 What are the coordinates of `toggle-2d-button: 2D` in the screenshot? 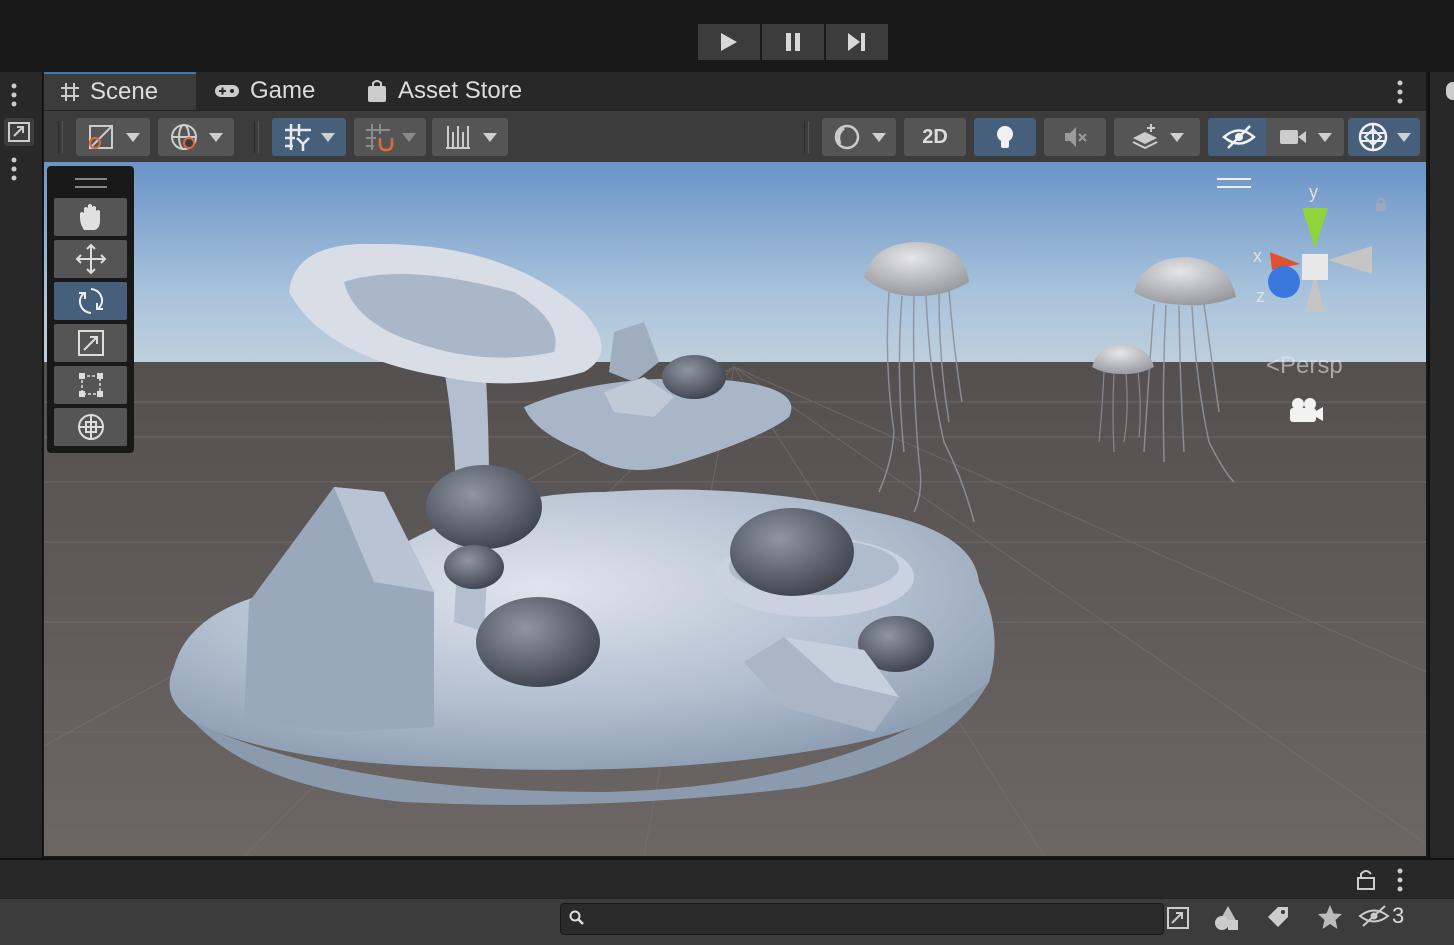 It's located at (935, 137).